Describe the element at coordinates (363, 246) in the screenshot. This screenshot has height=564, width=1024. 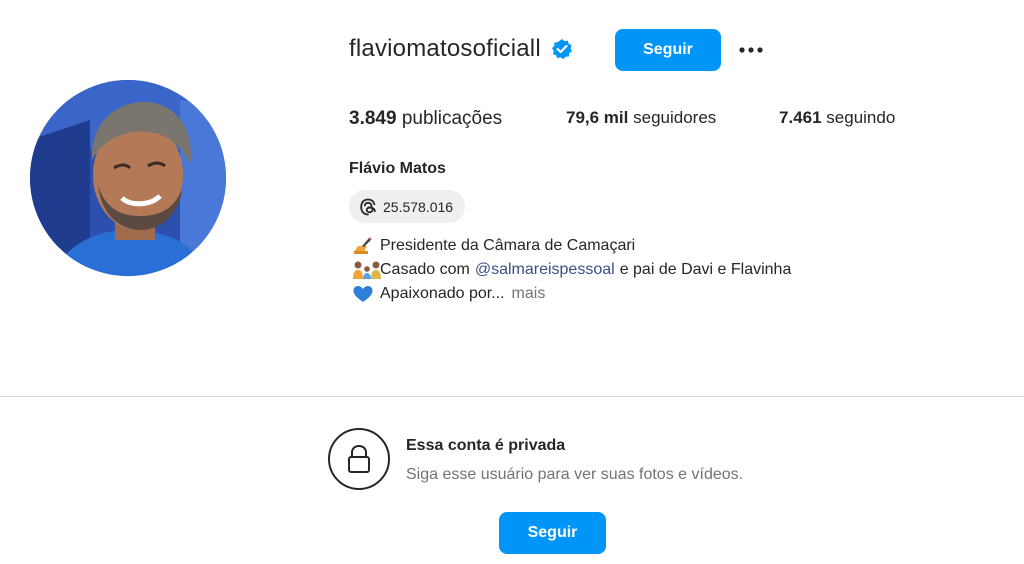
I see `writing-hand-icon` at that location.